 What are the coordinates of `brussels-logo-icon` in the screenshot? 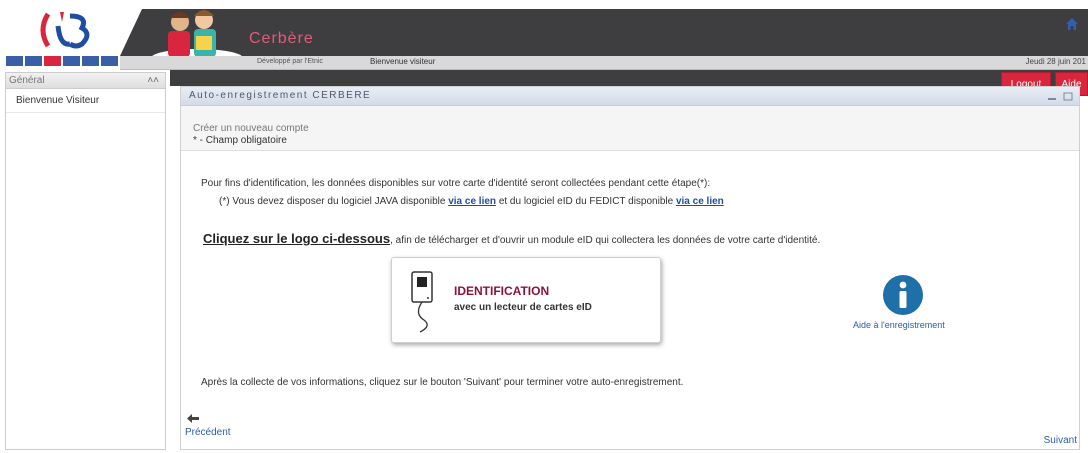 It's located at (65, 30).